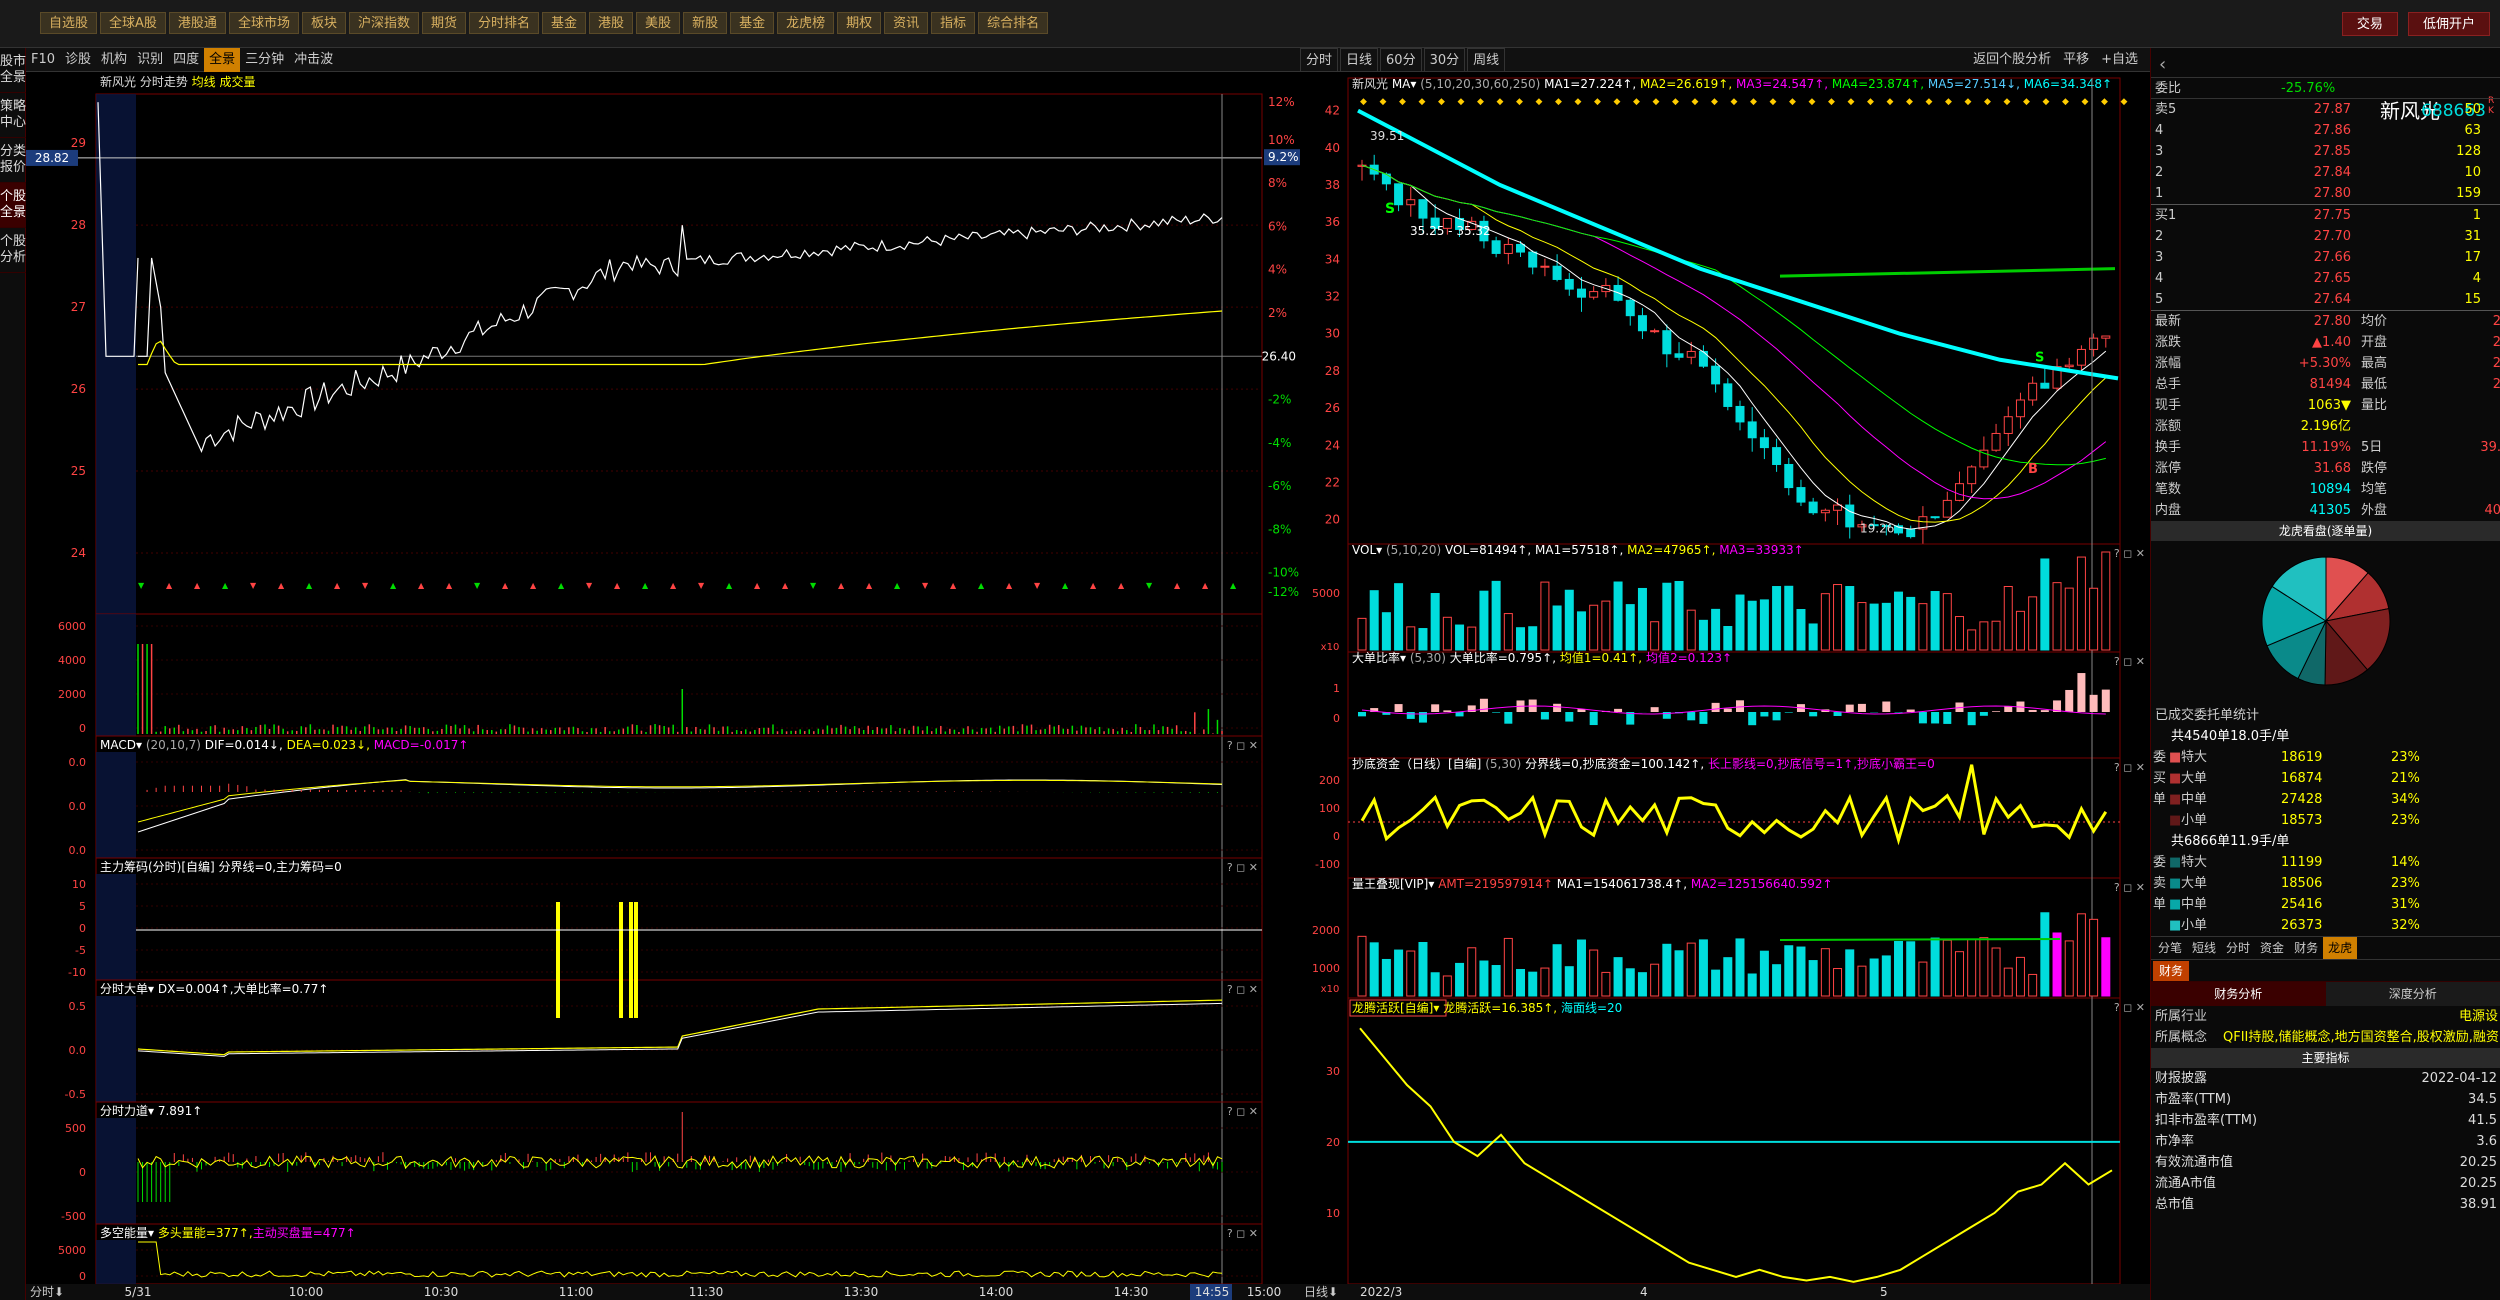  I want to click on quote-row: 买 ■ 大单 16874 21%, so click(2325, 778).